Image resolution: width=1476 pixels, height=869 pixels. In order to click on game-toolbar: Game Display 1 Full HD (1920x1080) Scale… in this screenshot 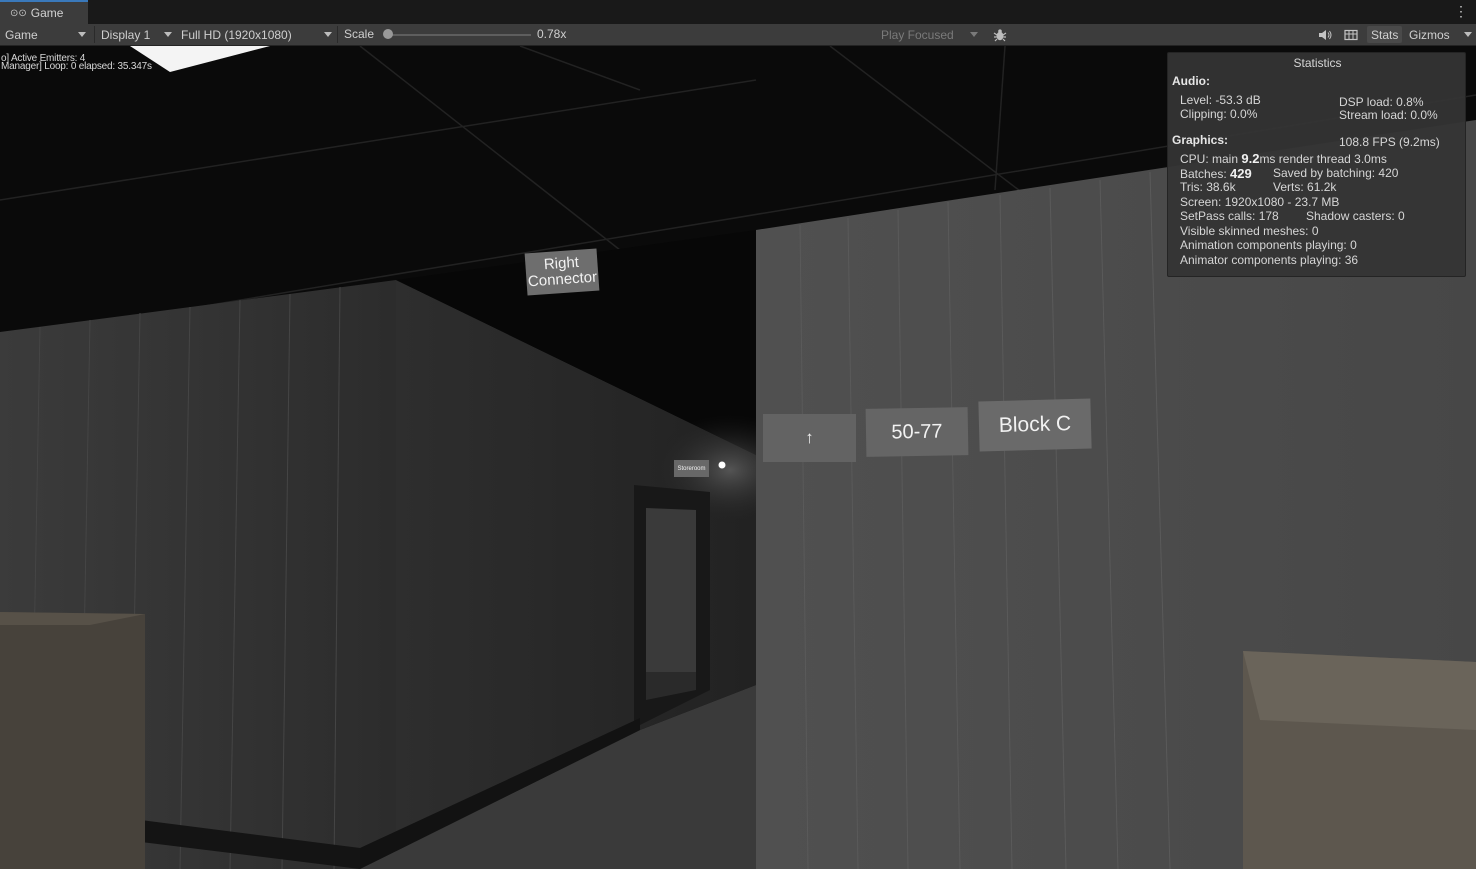, I will do `click(738, 35)`.